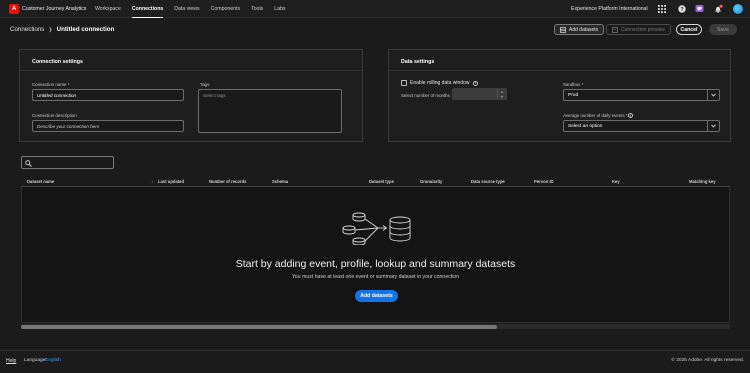 This screenshot has width=750, height=373. I want to click on app-name: Customer Journey Analytics, so click(54, 9).